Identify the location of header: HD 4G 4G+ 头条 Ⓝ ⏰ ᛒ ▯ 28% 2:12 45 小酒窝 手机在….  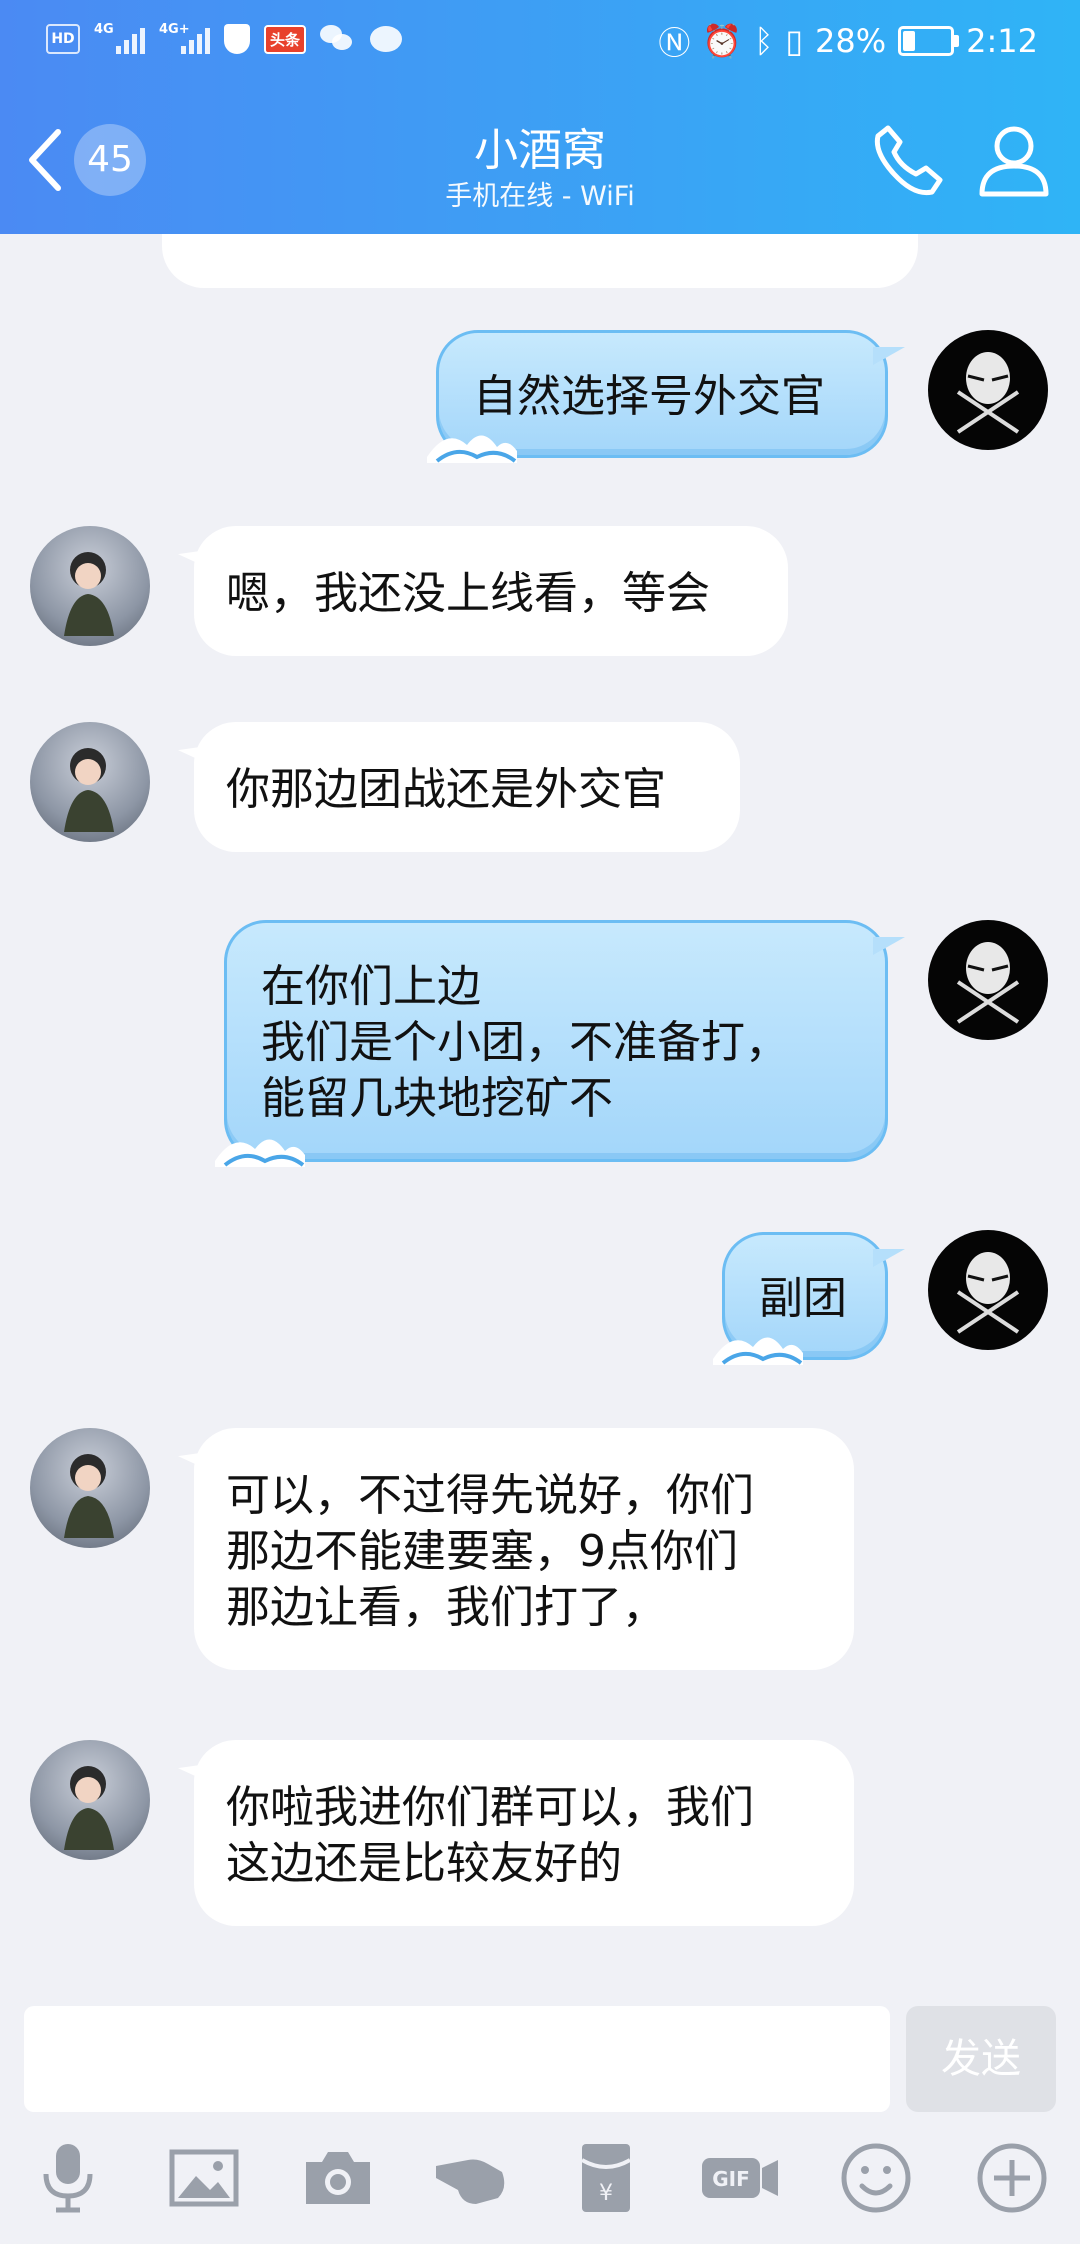
(540, 117).